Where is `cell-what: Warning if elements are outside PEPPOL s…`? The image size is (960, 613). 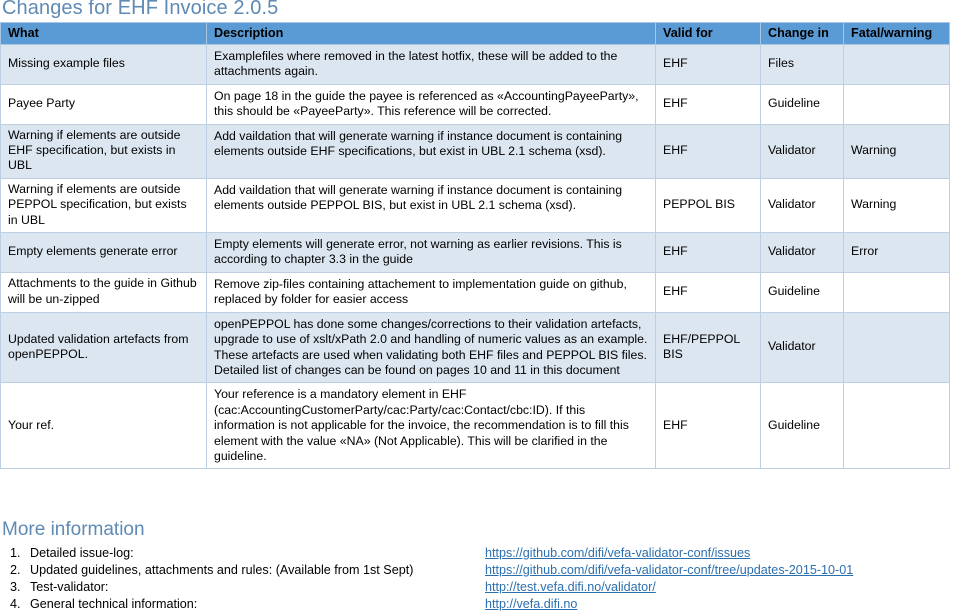 cell-what: Warning if elements are outside PEPPOL s… is located at coordinates (103, 205).